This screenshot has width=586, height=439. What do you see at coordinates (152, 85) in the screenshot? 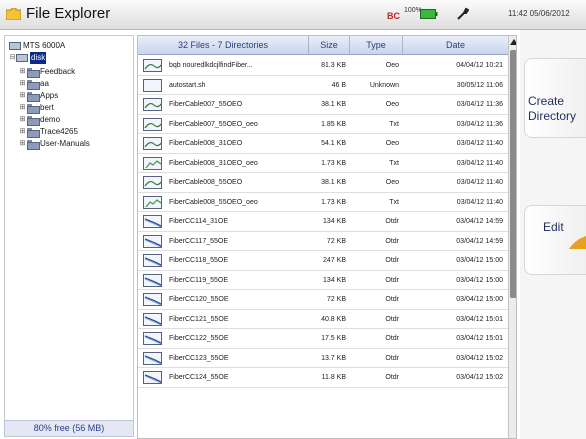
I see `blank-file-icon` at bounding box center [152, 85].